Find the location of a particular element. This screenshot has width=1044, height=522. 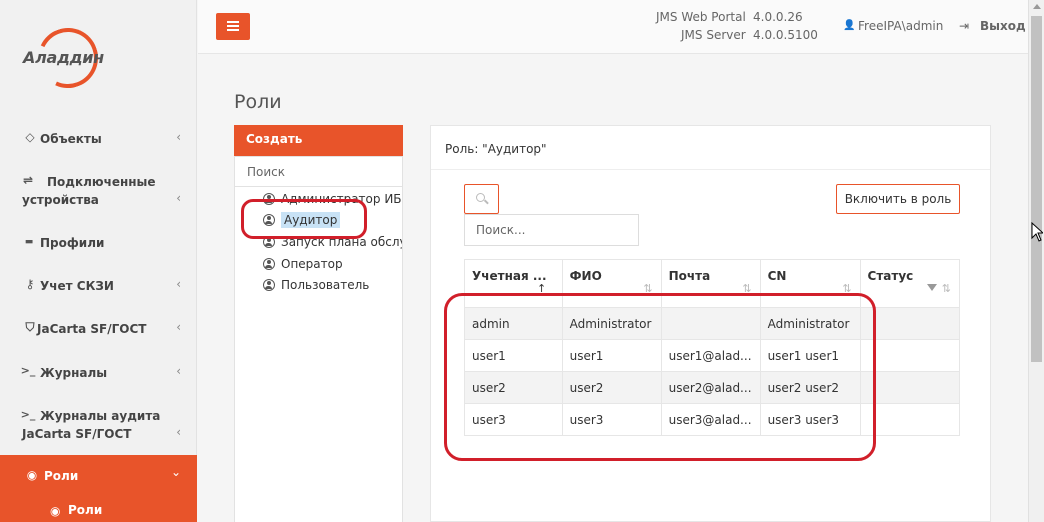

column-header-status: Статус ⇅ is located at coordinates (910, 283).